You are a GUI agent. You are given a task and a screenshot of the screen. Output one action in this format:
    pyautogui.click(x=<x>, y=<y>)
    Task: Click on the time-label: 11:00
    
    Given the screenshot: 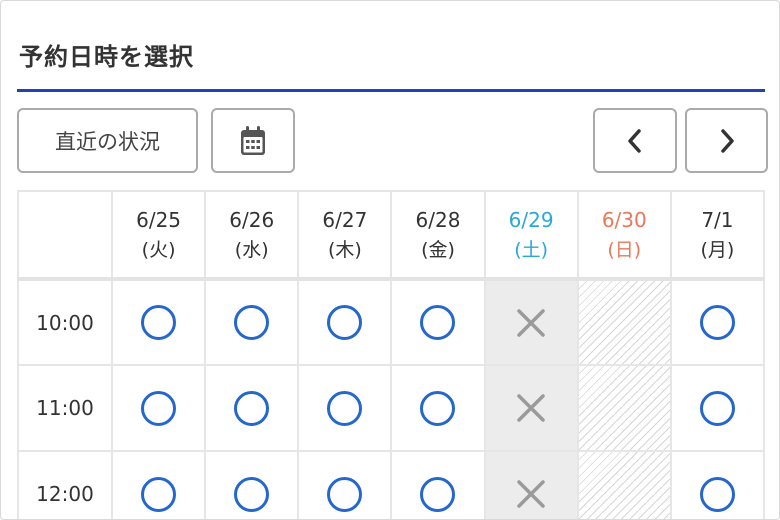 What is the action you would take?
    pyautogui.click(x=65, y=408)
    